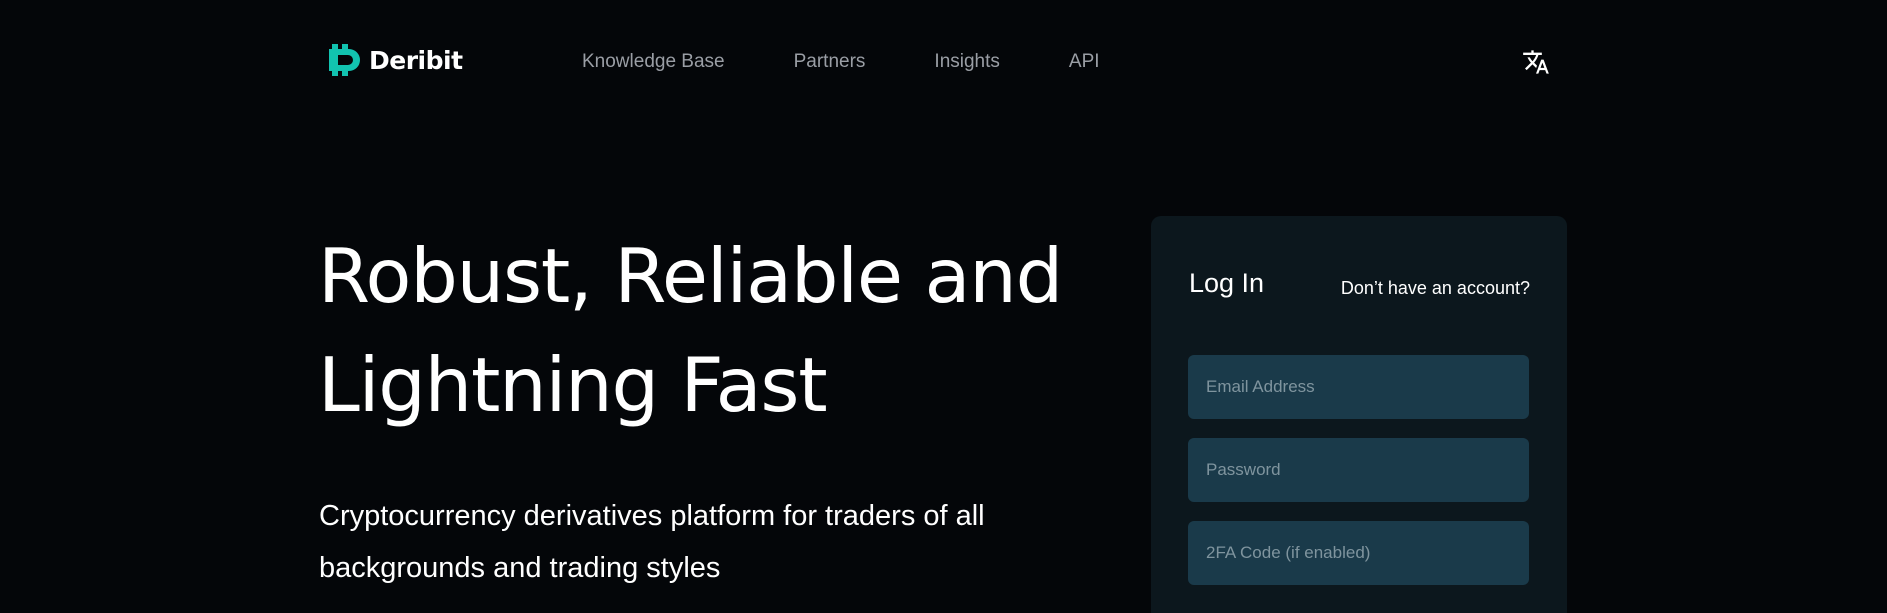 The image size is (1887, 613). I want to click on language-button, so click(1536, 62).